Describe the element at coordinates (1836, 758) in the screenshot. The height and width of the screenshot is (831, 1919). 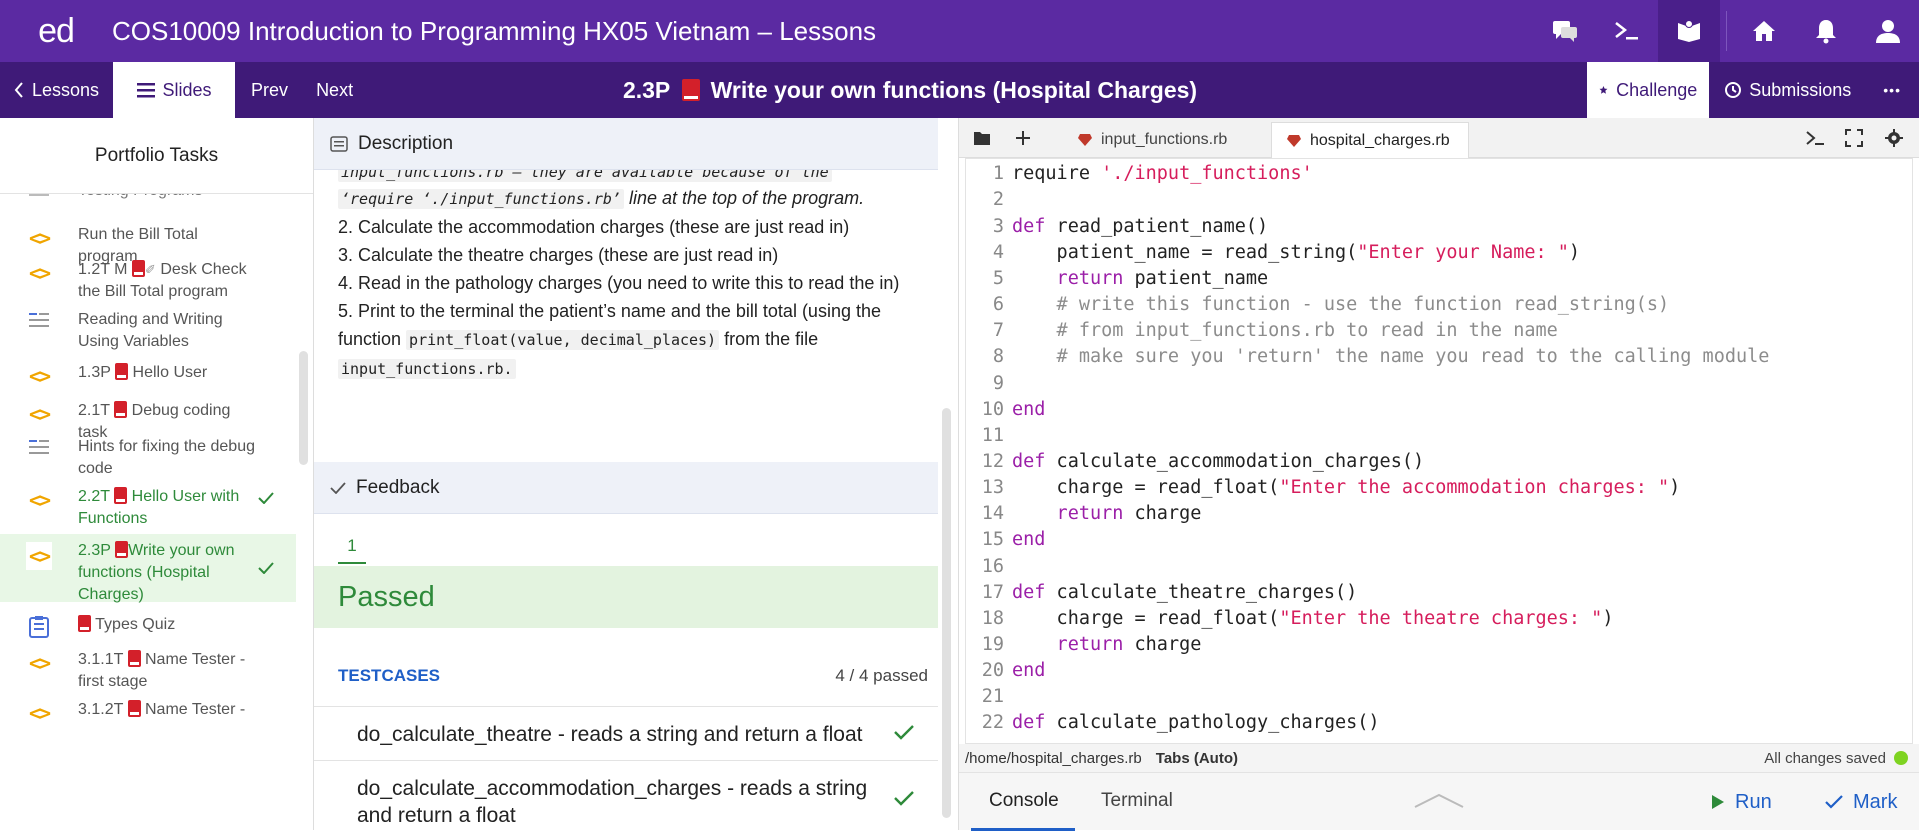
I see `save-status: All changes saved` at that location.